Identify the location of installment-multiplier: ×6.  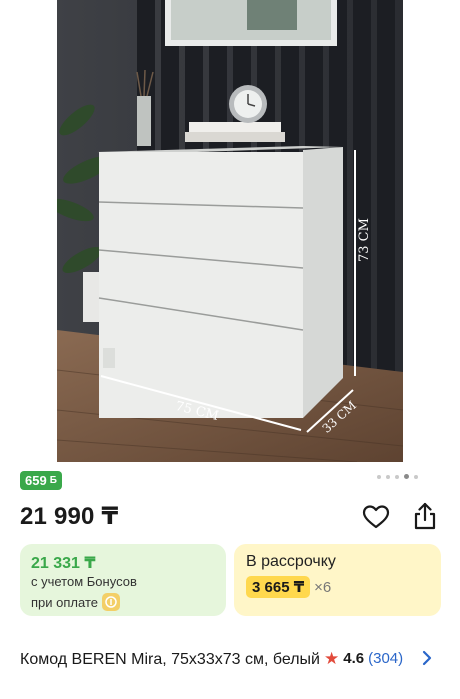
(323, 587).